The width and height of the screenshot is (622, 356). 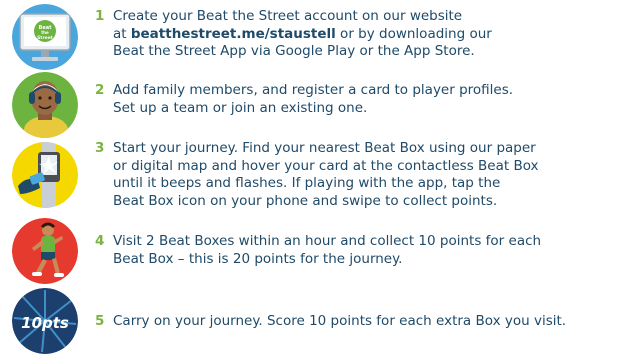 What do you see at coordinates (240, 107) in the screenshot?
I see `step-text-line: Set up a team or join an existing one.` at bounding box center [240, 107].